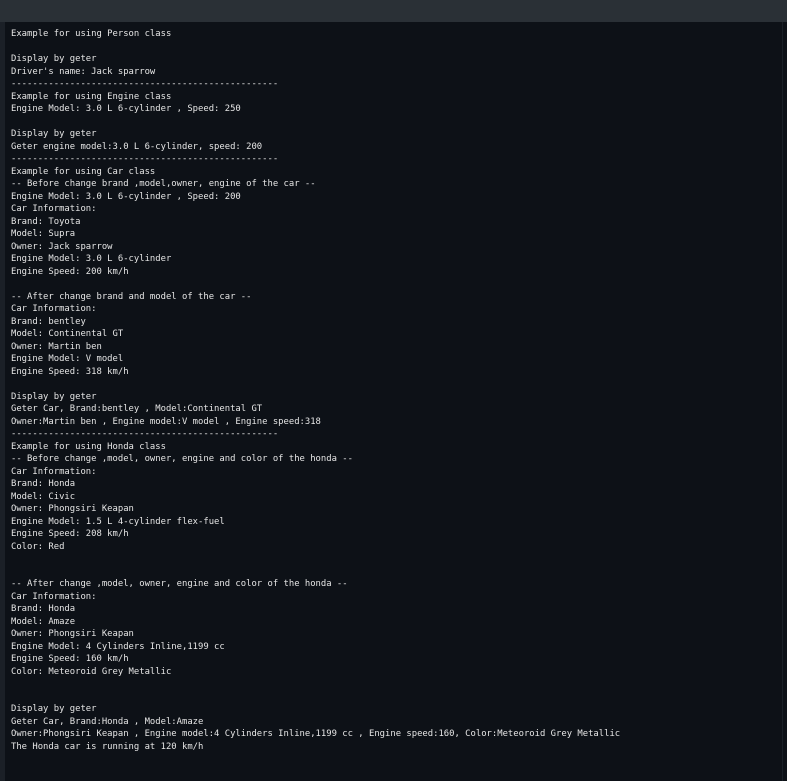 Image resolution: width=787 pixels, height=781 pixels. Describe the element at coordinates (118, 646) in the screenshot. I see `output-line: Engine Model: 4 Cylinders Inline,1199 cc` at that location.